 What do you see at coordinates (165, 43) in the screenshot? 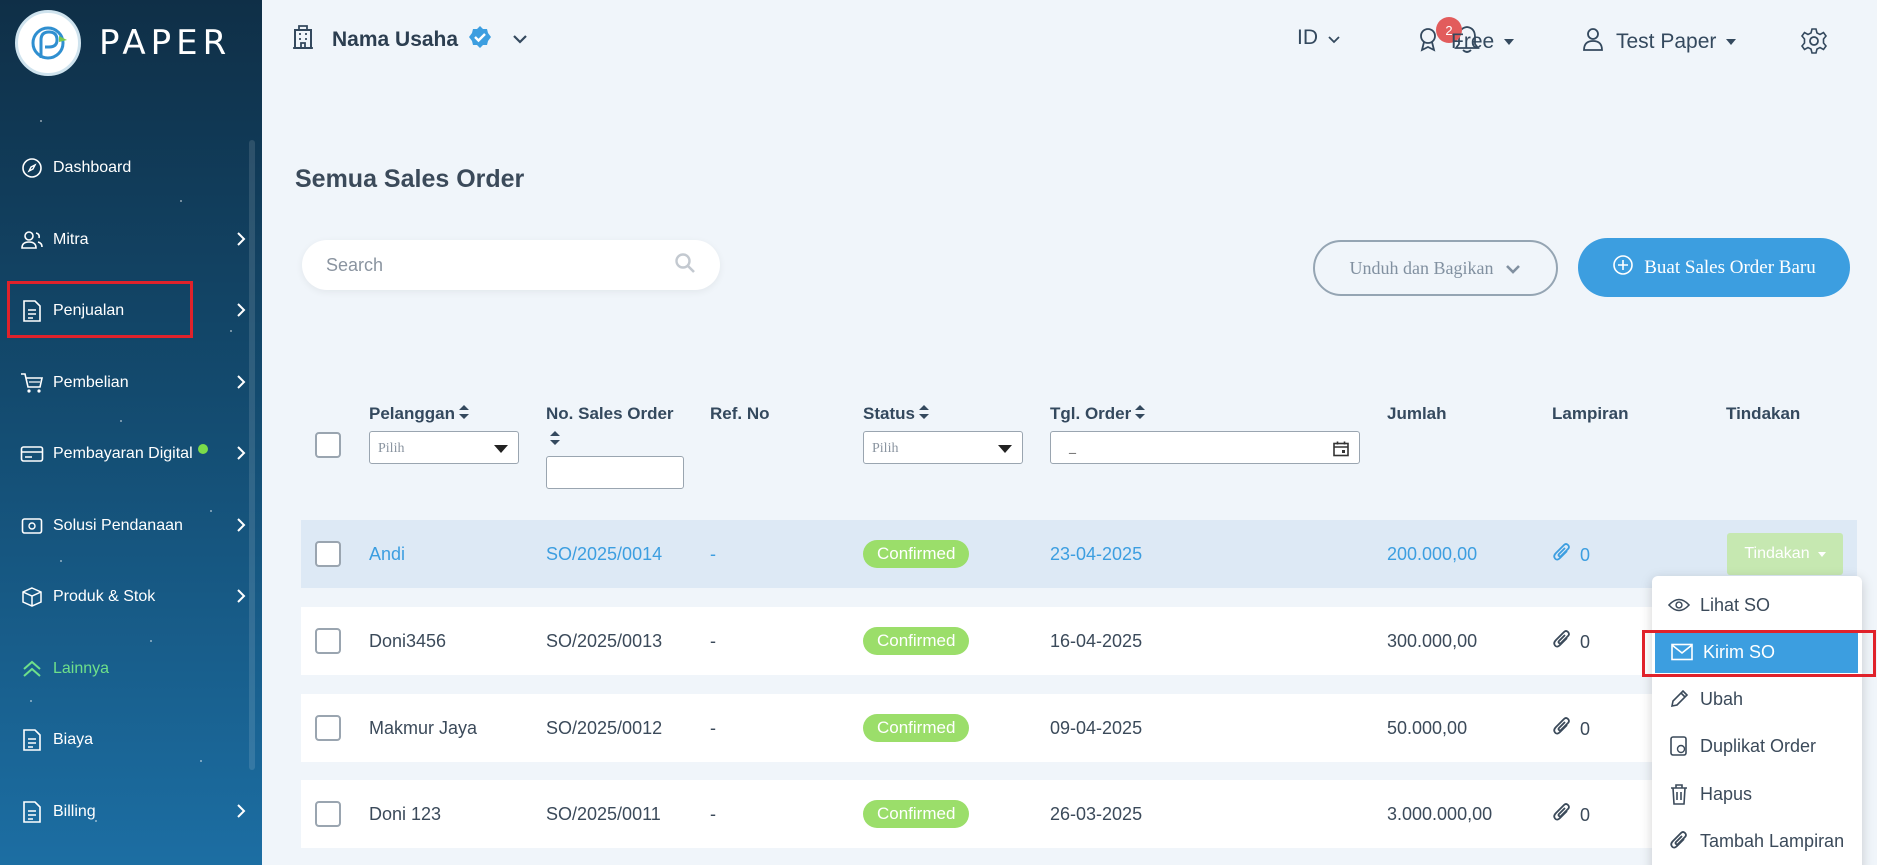
I see `logo-text: PAPER` at bounding box center [165, 43].